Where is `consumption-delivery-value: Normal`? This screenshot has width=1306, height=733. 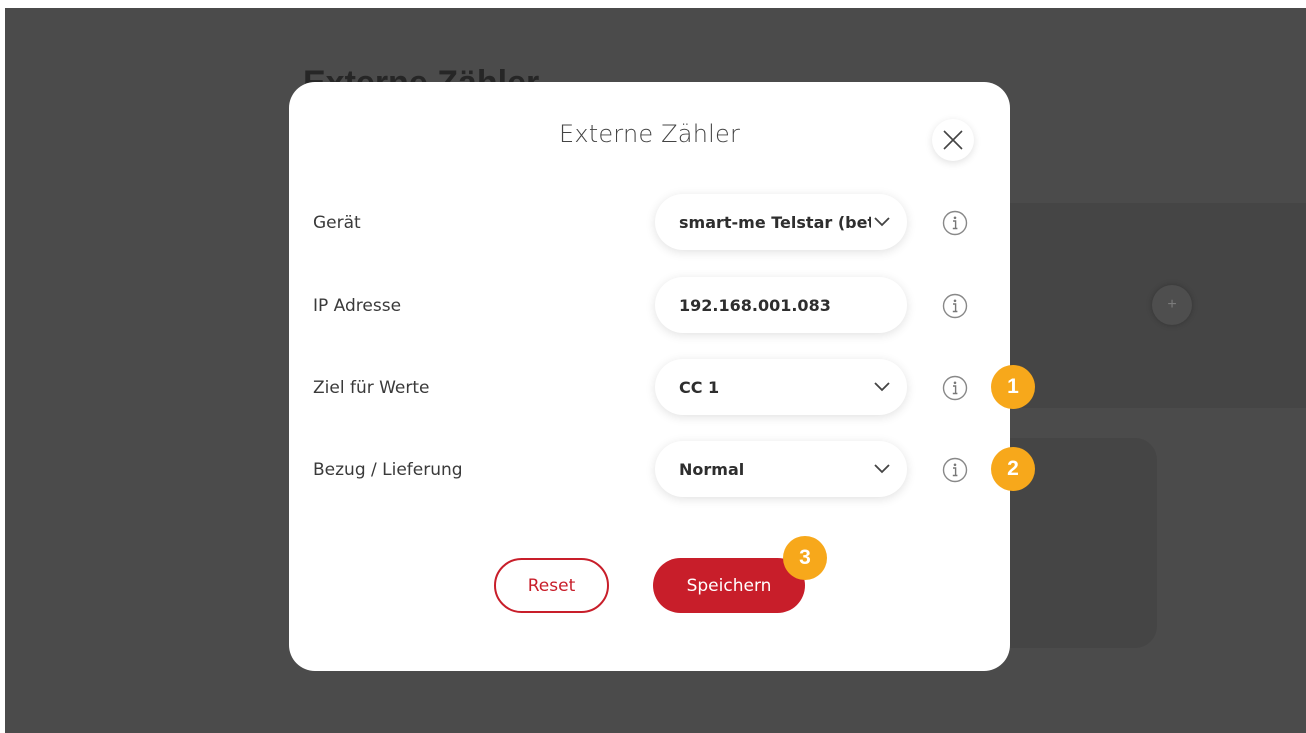 consumption-delivery-value: Normal is located at coordinates (712, 469).